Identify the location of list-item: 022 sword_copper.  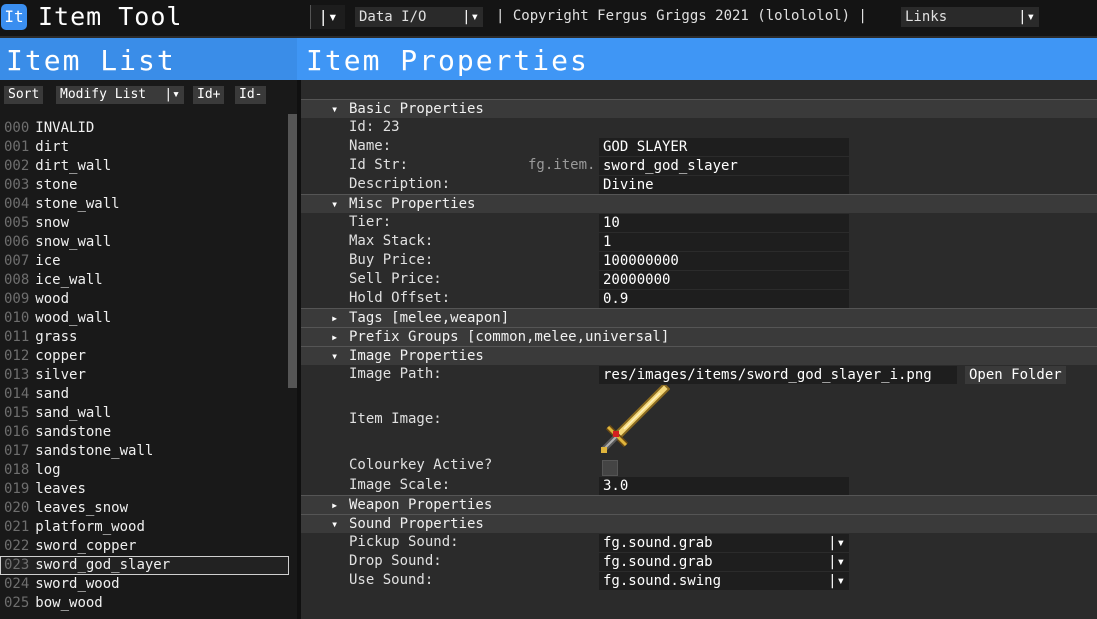
(144, 546).